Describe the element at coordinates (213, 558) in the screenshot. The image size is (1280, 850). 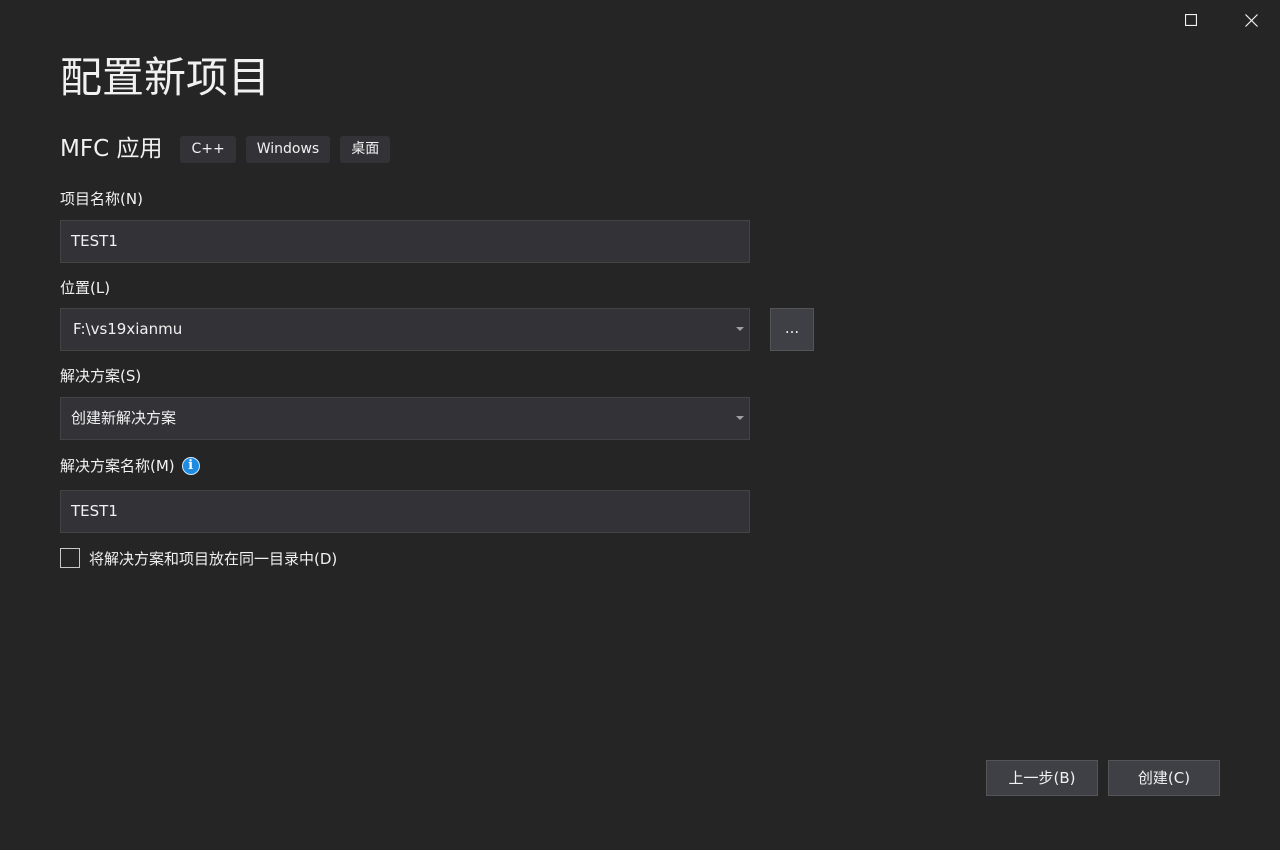
I see `same-directory-label: 将解决方案和项目放在同一目录中(D)` at that location.